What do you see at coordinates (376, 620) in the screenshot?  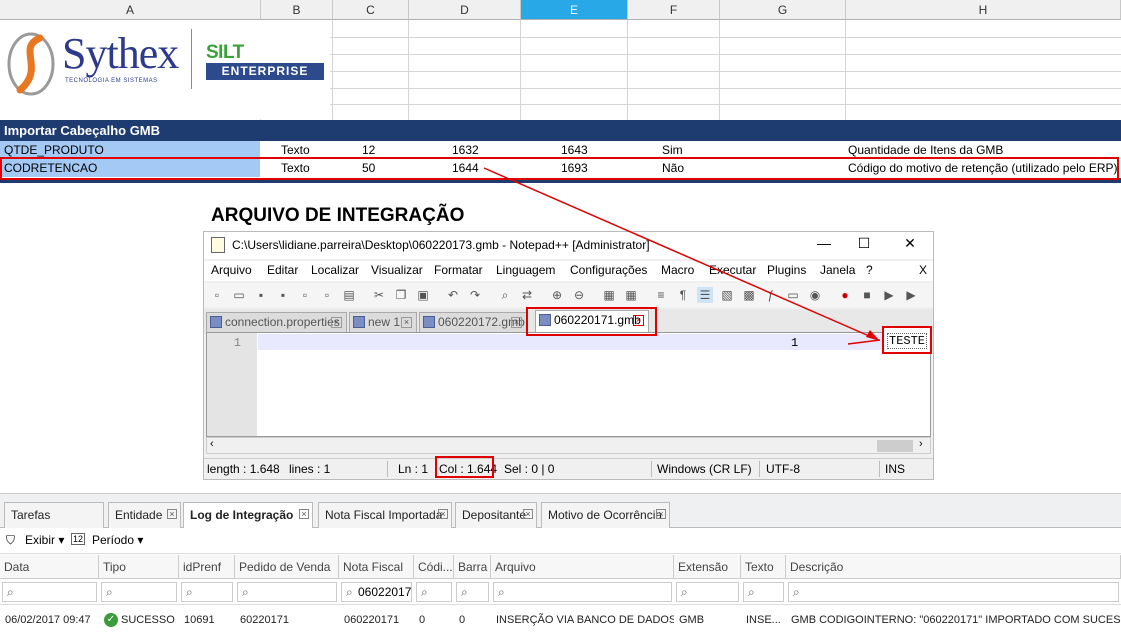 I see `cell-nota: 060220171` at bounding box center [376, 620].